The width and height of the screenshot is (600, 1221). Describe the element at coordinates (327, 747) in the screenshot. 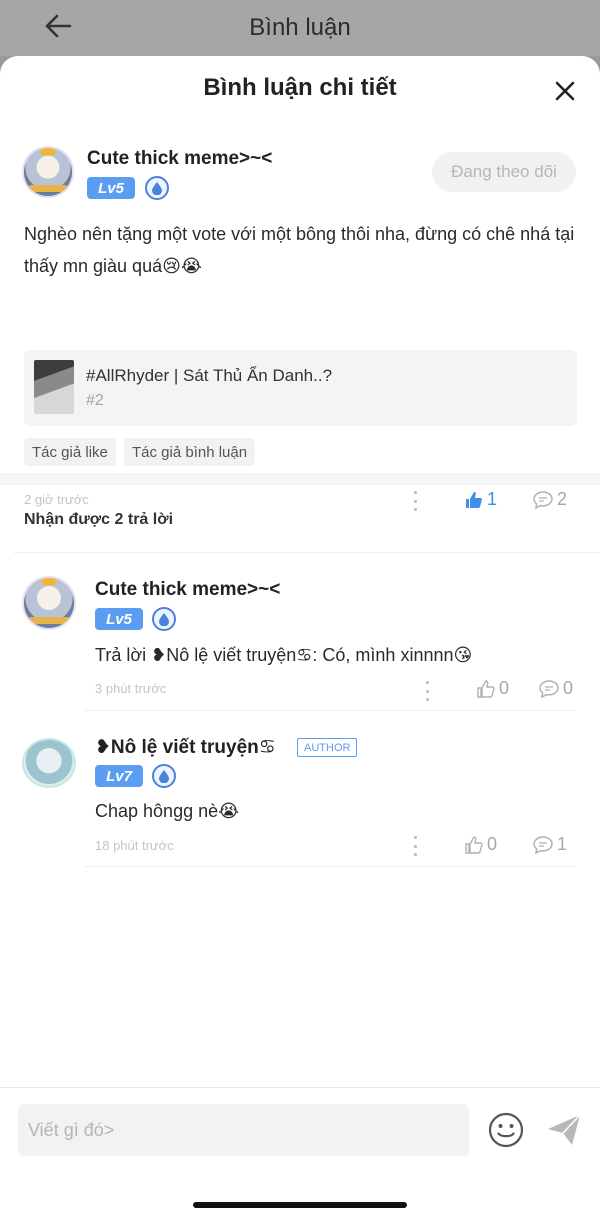

I see `author-badge: AUTHOR` at that location.